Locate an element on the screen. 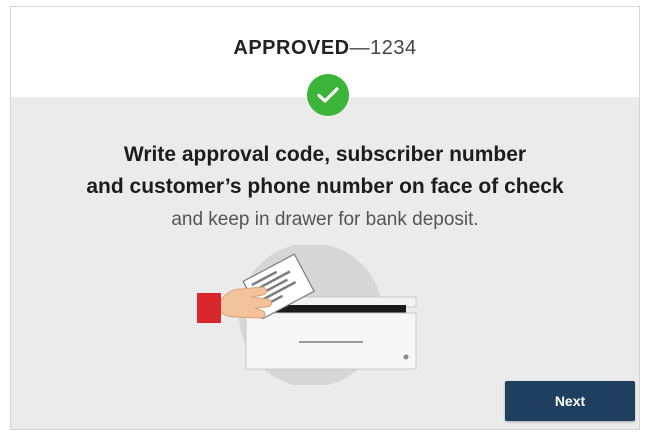 Image resolution: width=650 pixels, height=436 pixels. drawer-handle is located at coordinates (331, 342).